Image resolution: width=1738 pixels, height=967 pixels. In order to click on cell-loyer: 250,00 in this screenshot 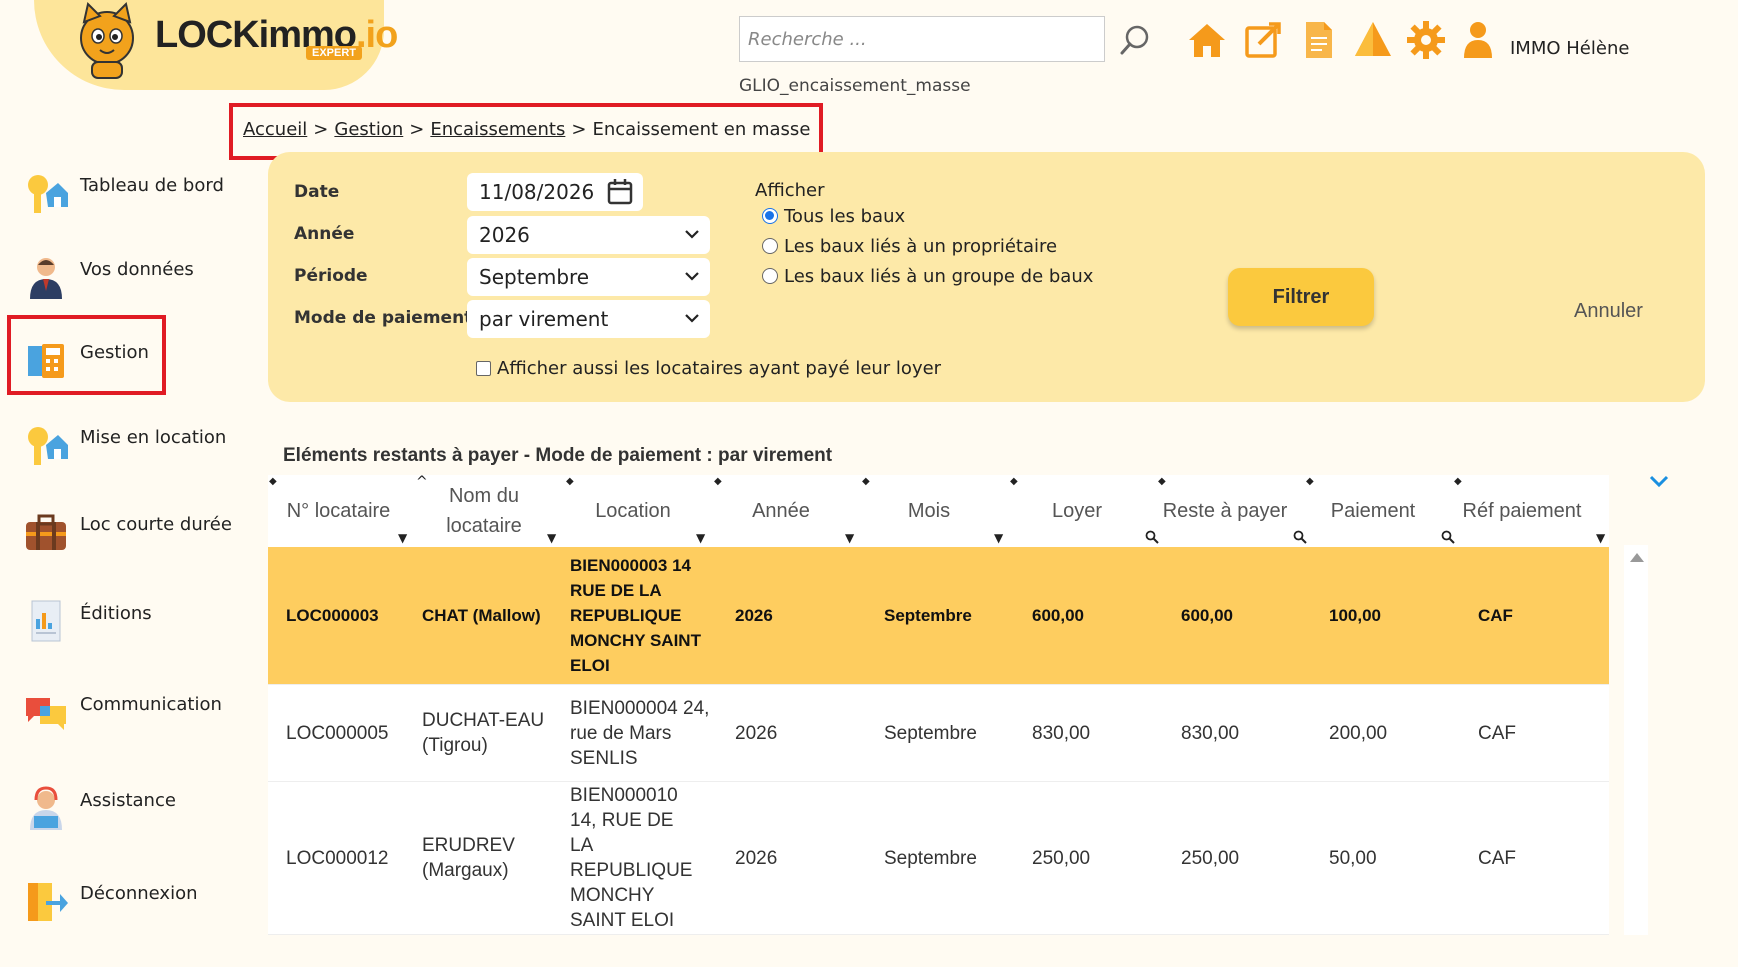, I will do `click(1061, 858)`.